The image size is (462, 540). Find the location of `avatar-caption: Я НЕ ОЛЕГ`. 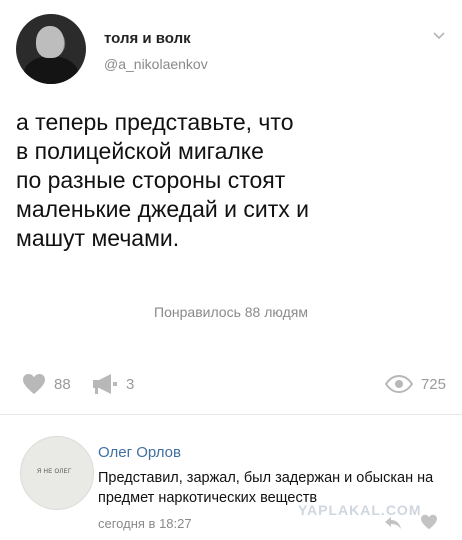

avatar-caption: Я НЕ ОЛЕГ is located at coordinates (54, 472).